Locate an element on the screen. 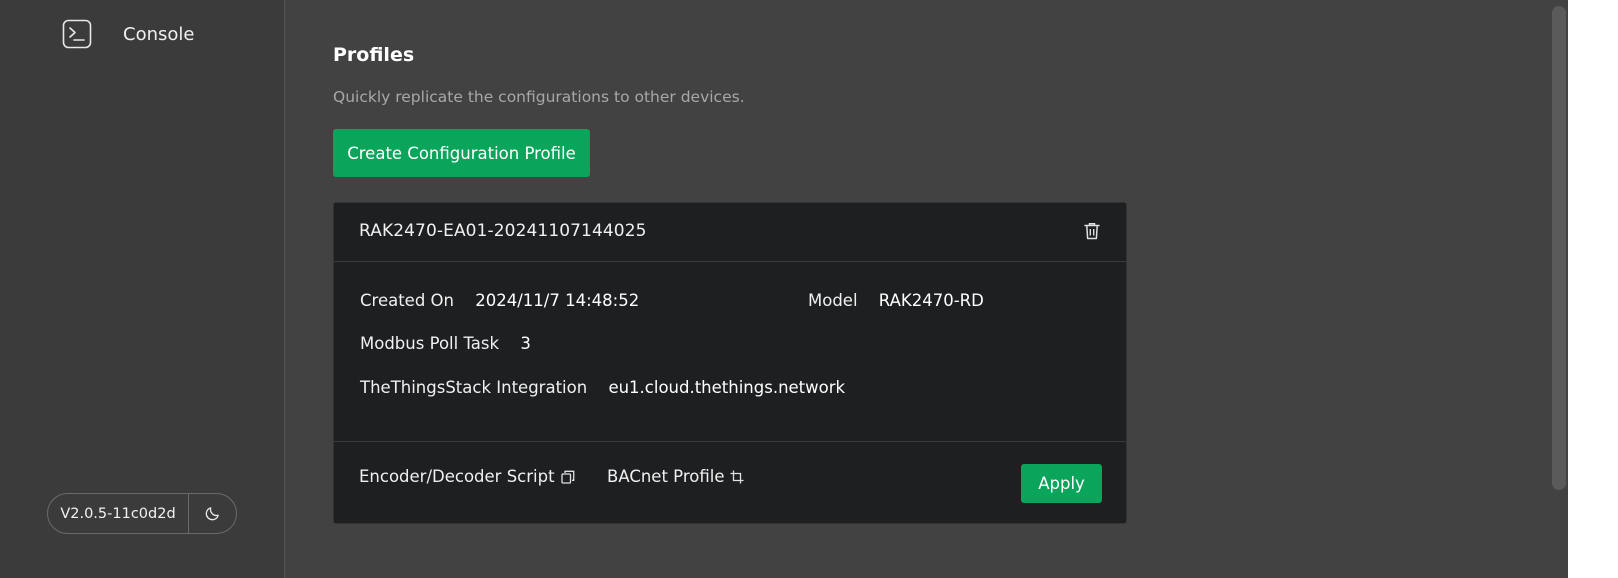  created-on-value: 2024/11/7 14:48:52 is located at coordinates (557, 300).